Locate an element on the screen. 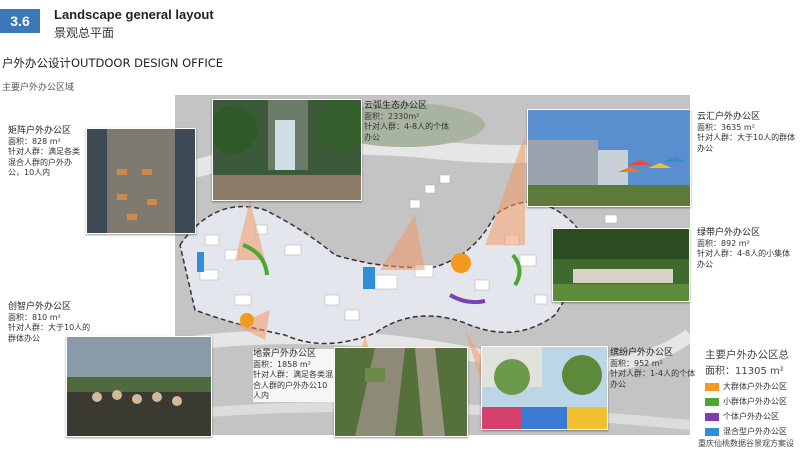 The width and height of the screenshot is (800, 451). legend-label: 小群体户外办公区 is located at coordinates (755, 401).